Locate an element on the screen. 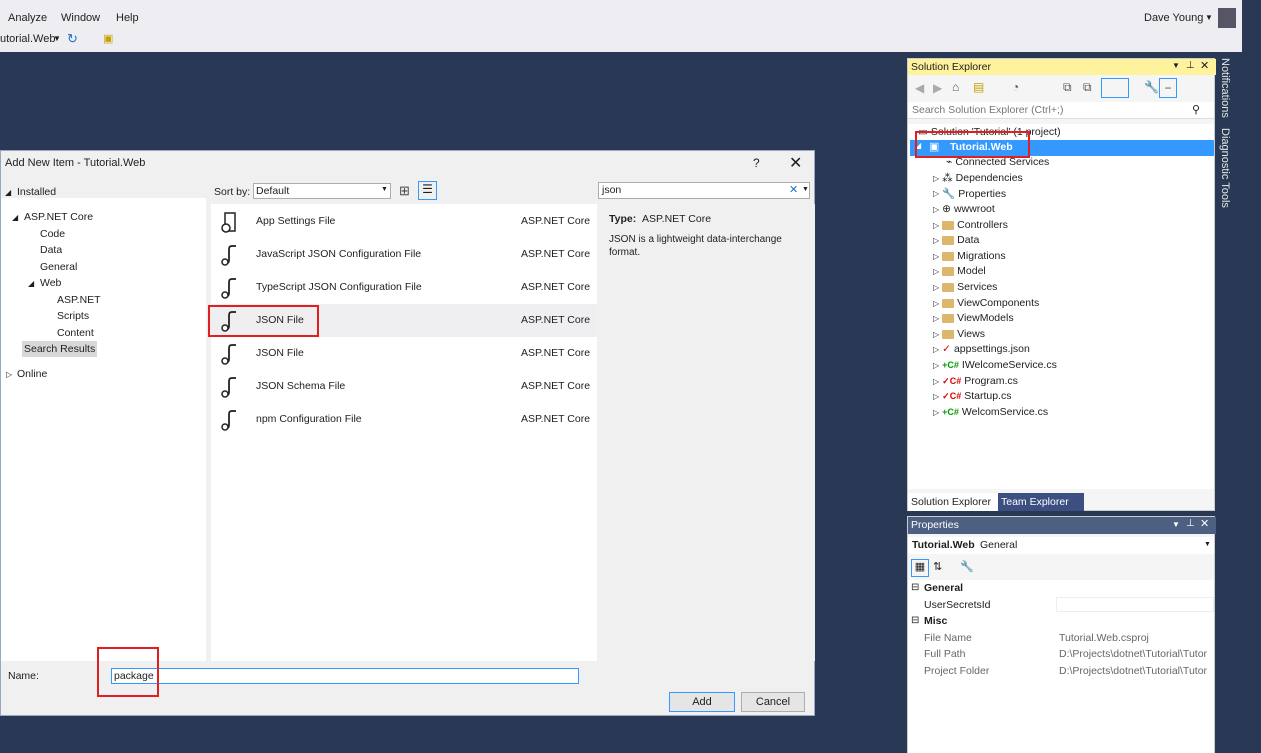 This screenshot has width=1261, height=753. csharp-file-icon: ✓C# is located at coordinates (952, 395).